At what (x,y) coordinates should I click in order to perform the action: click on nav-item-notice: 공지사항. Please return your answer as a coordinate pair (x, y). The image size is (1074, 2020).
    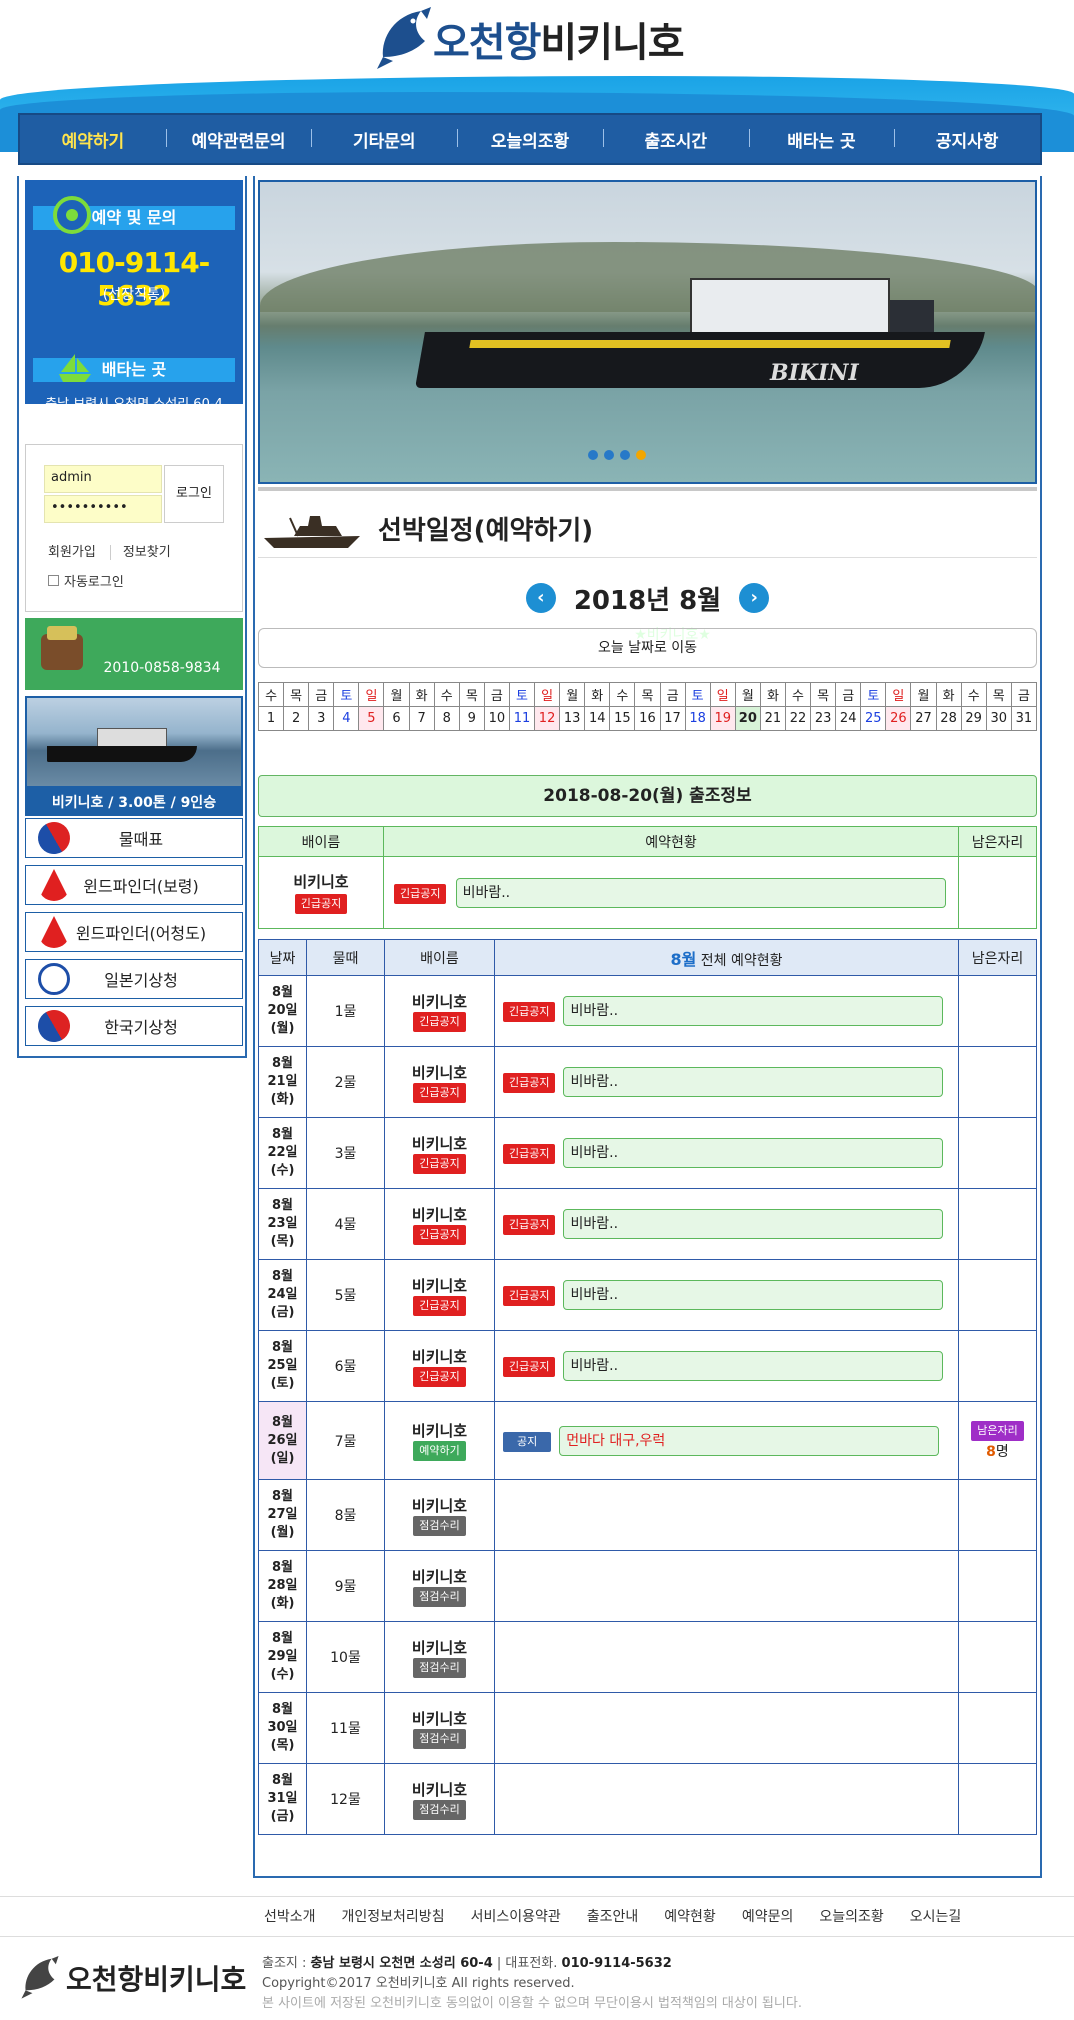
    Looking at the image, I should click on (967, 139).